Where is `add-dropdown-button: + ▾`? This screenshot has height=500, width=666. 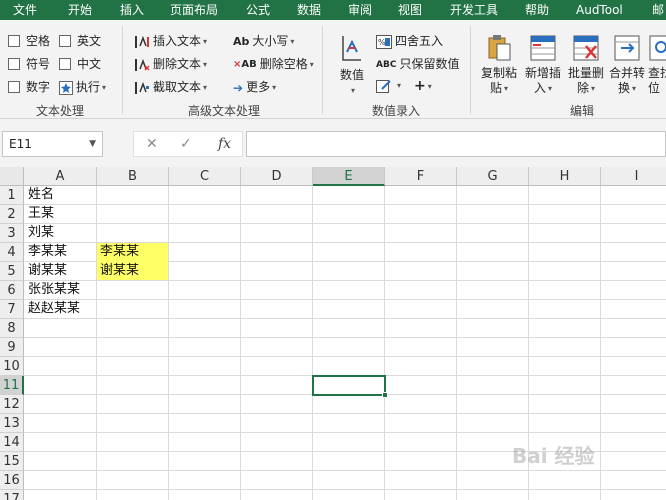
add-dropdown-button: + ▾ is located at coordinates (423, 86).